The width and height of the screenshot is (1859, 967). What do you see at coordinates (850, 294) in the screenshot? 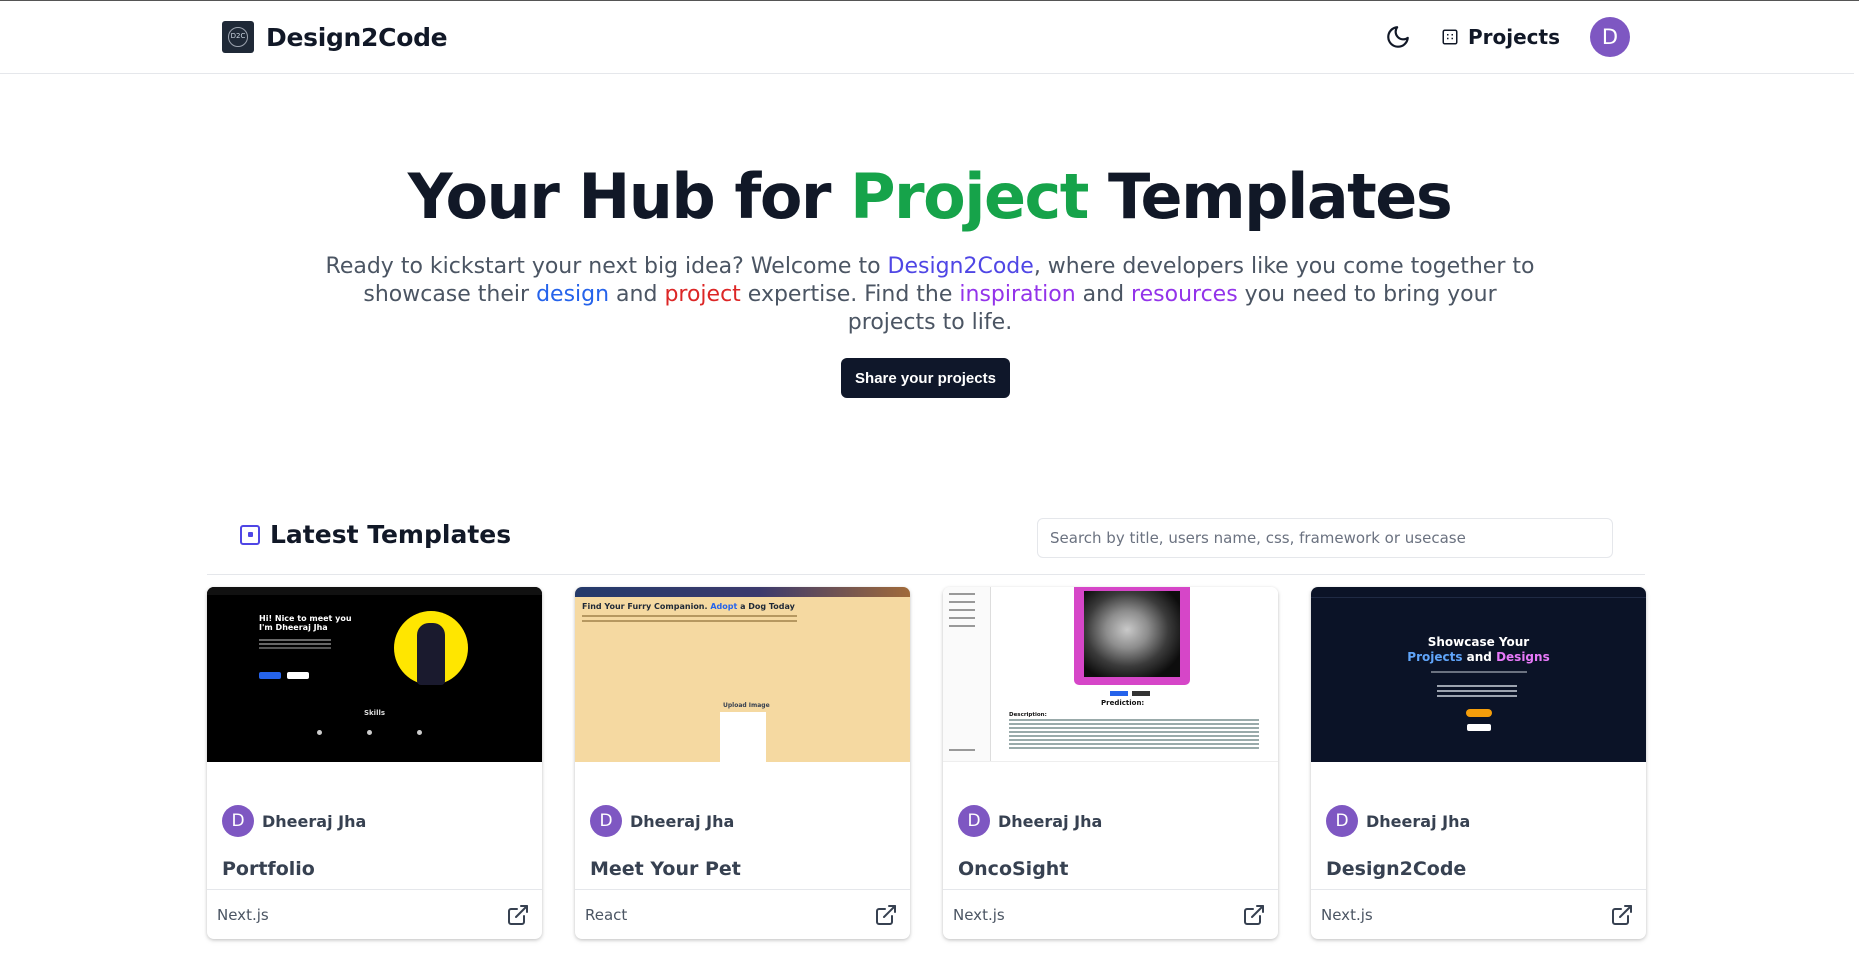
I see `hero-sub-text: expertise. Find the` at bounding box center [850, 294].